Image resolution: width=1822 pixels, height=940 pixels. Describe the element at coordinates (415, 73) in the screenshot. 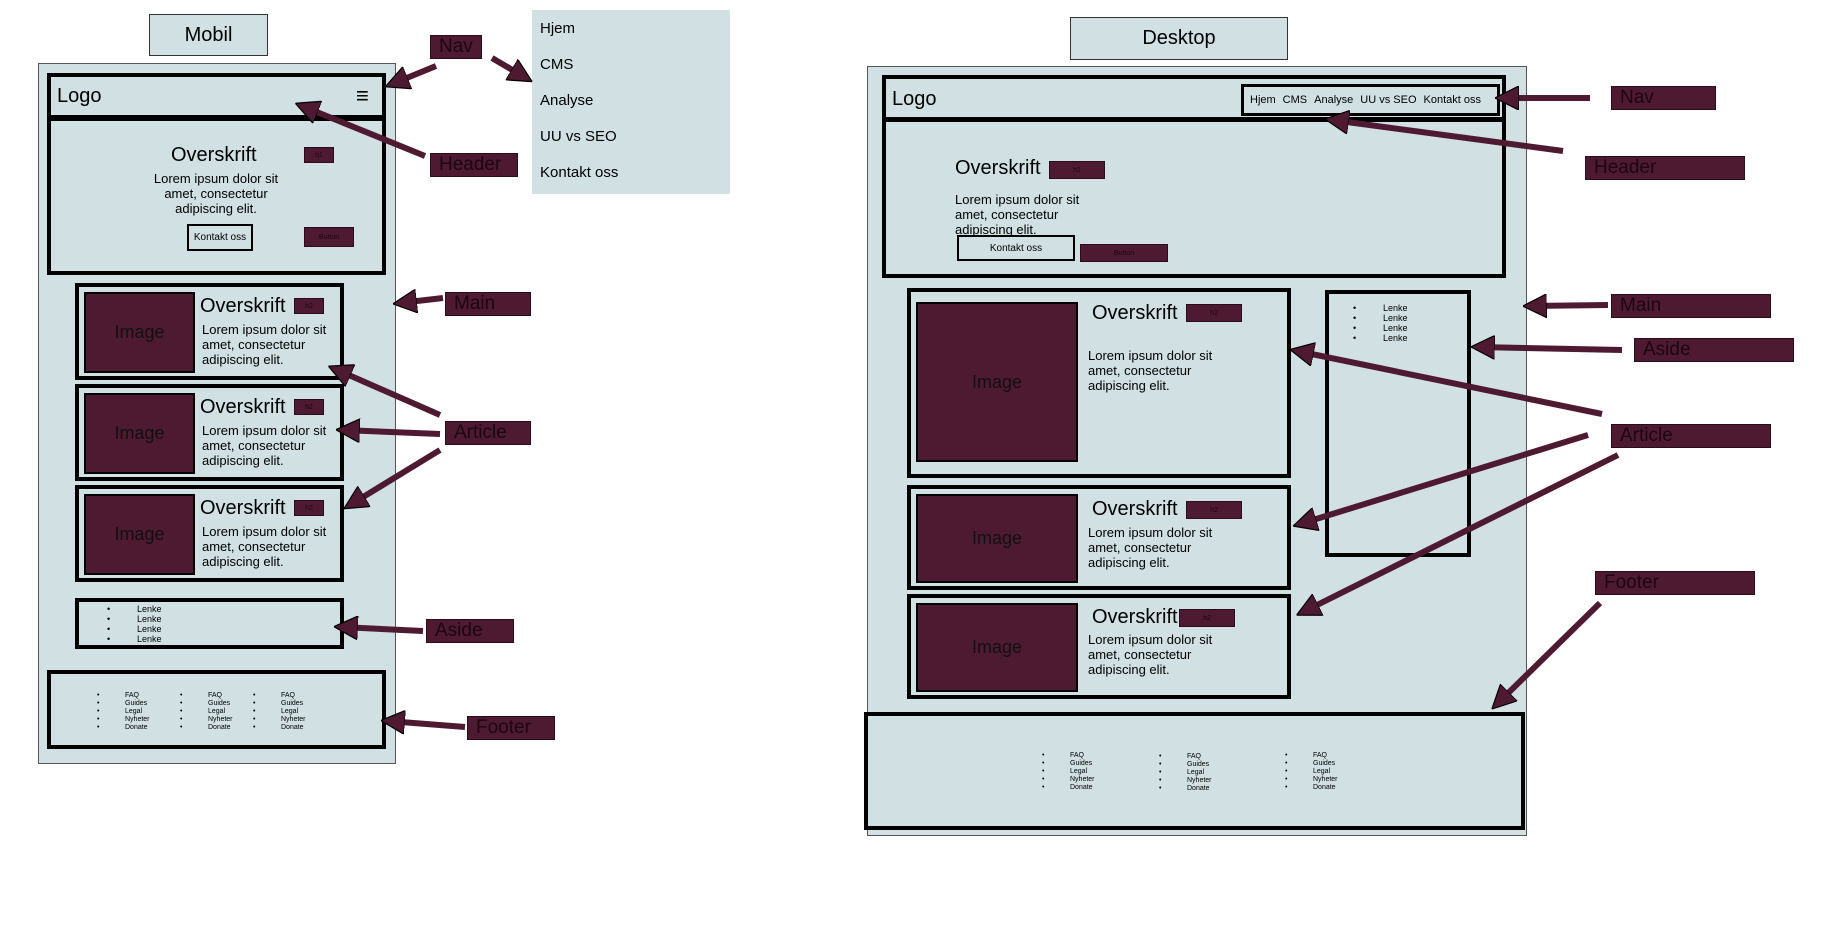

I see `arrow-mobile-nav` at that location.